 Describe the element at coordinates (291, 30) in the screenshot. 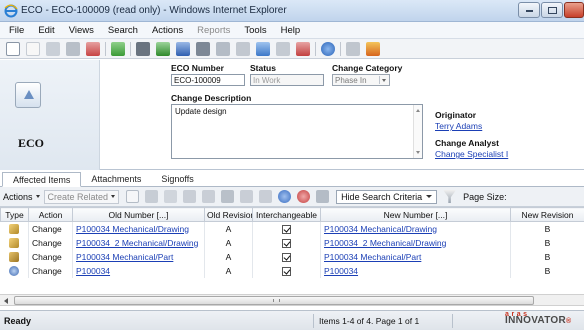

I see `menu-help: Help` at that location.